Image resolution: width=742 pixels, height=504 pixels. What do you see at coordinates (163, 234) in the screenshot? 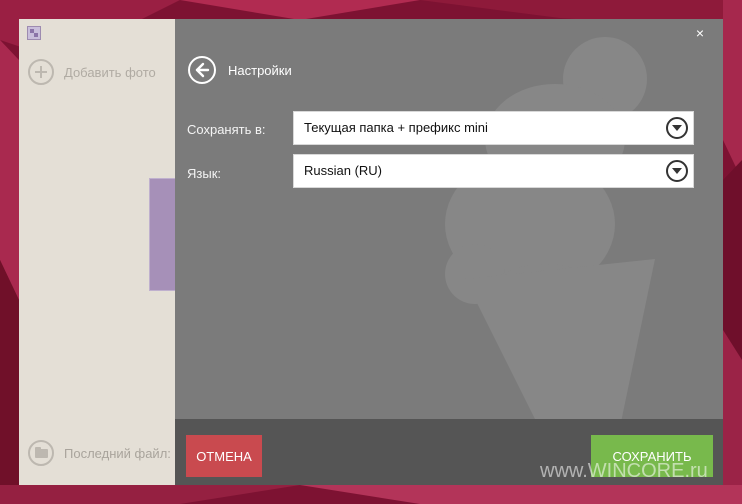
I see `photo-thumbnail` at bounding box center [163, 234].